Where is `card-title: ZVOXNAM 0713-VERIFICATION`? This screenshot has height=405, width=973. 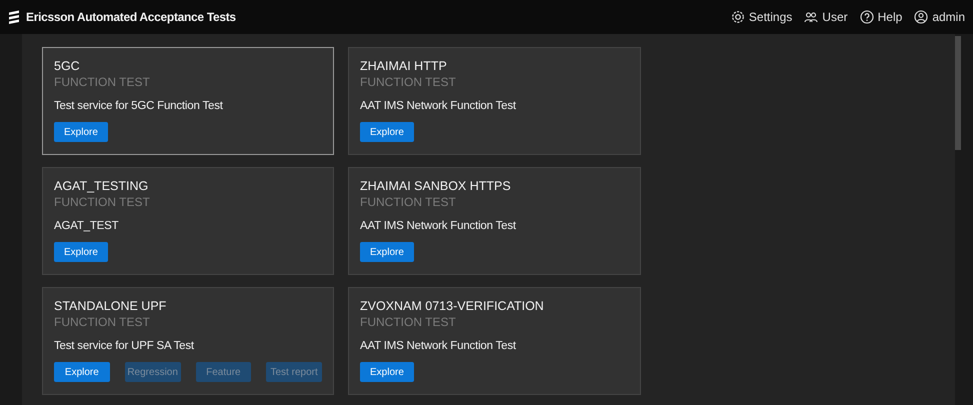
card-title: ZVOXNAM 0713-VERIFICATION is located at coordinates (452, 306).